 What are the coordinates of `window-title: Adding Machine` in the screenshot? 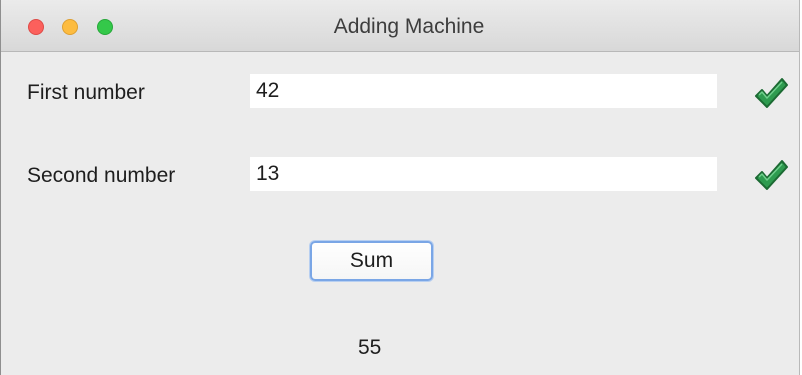 It's located at (409, 26).